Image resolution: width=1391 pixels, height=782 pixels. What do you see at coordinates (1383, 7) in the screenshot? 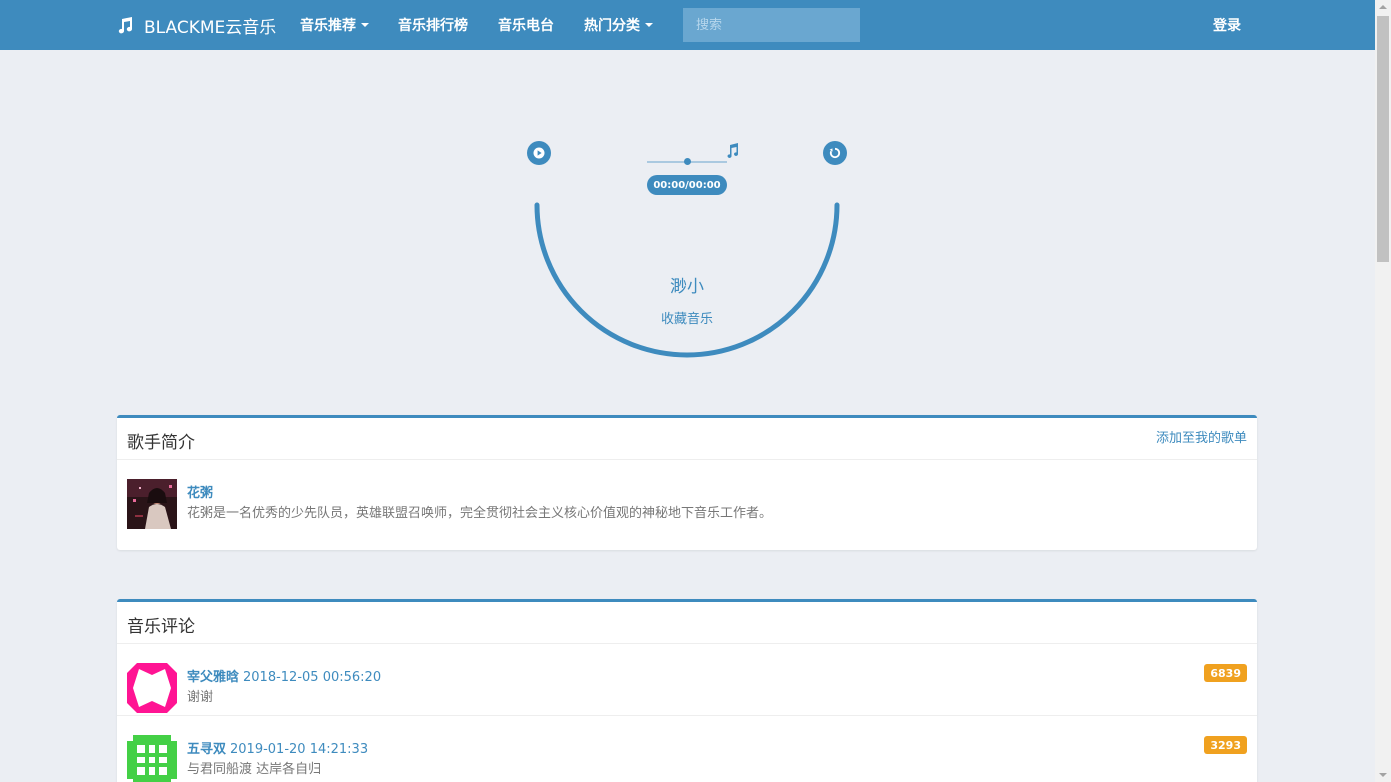
I see `scroll-up-arrow-icon` at bounding box center [1383, 7].